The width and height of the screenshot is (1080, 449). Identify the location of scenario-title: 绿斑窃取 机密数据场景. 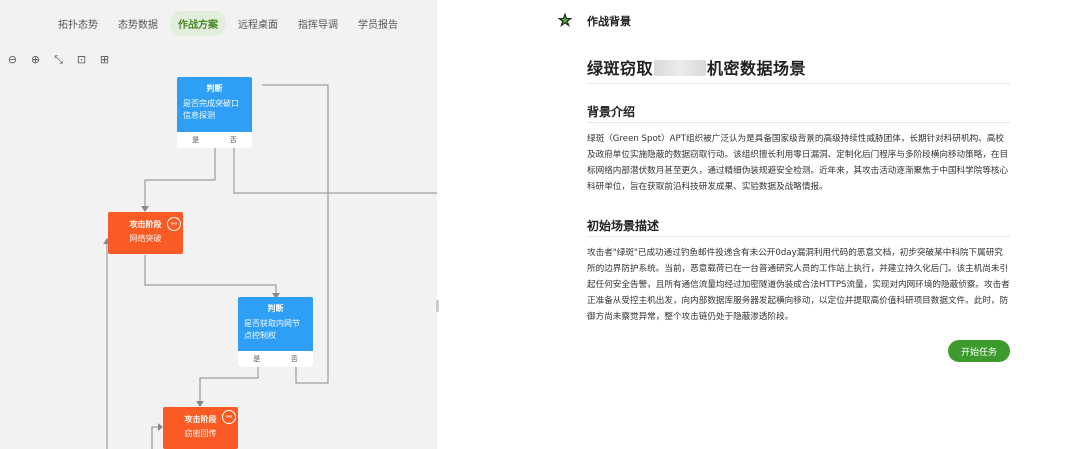
(696, 67).